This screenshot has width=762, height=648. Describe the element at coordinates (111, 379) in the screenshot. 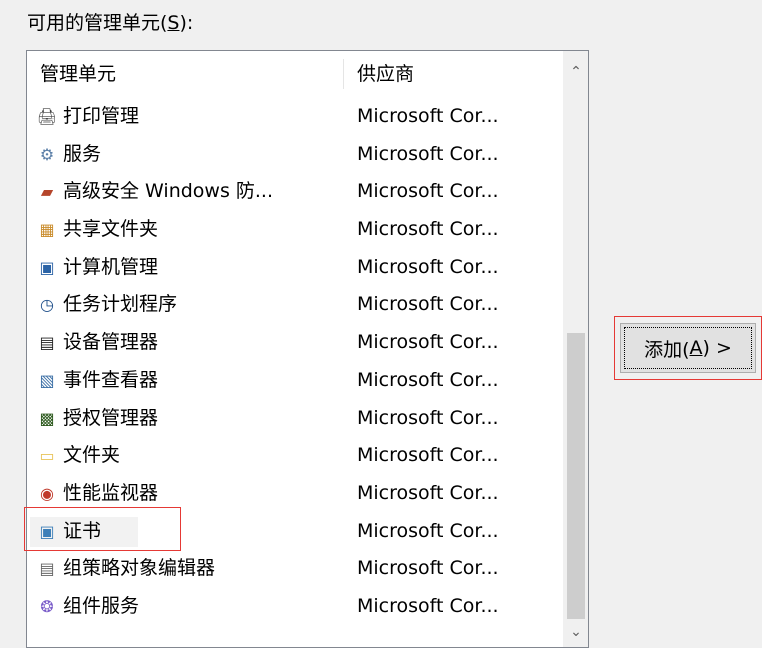

I see `snapin-name: 事件查看器` at that location.